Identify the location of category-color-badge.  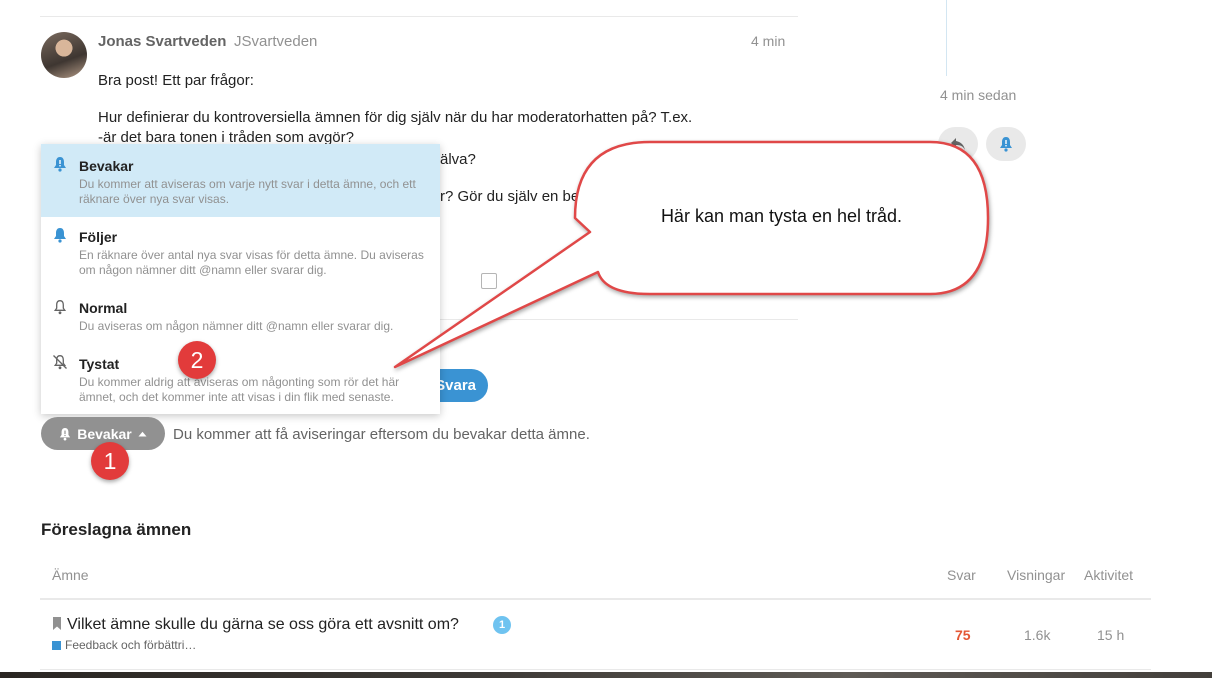
(56, 645).